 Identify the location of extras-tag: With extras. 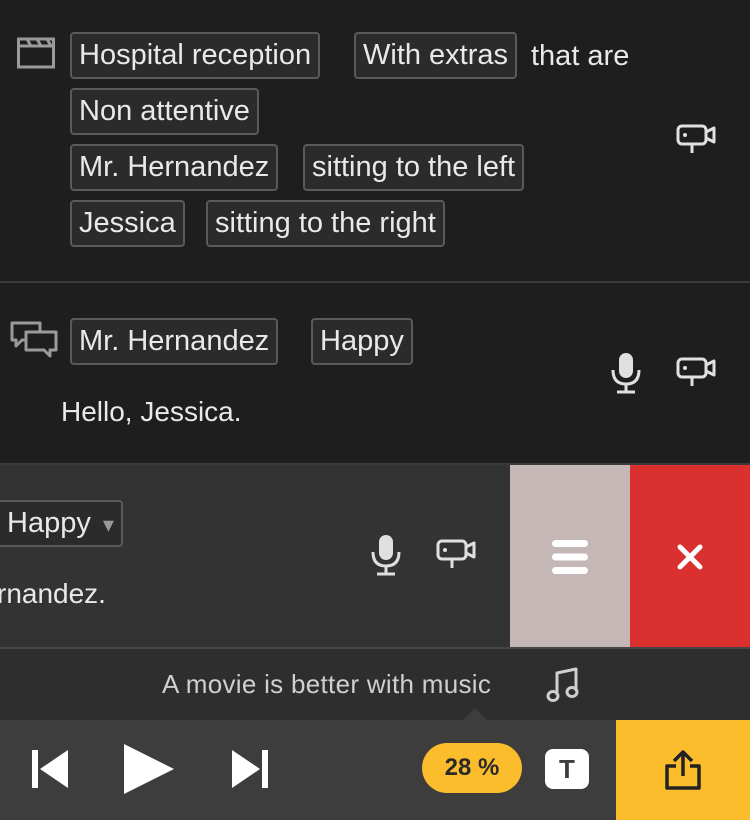
(436, 55).